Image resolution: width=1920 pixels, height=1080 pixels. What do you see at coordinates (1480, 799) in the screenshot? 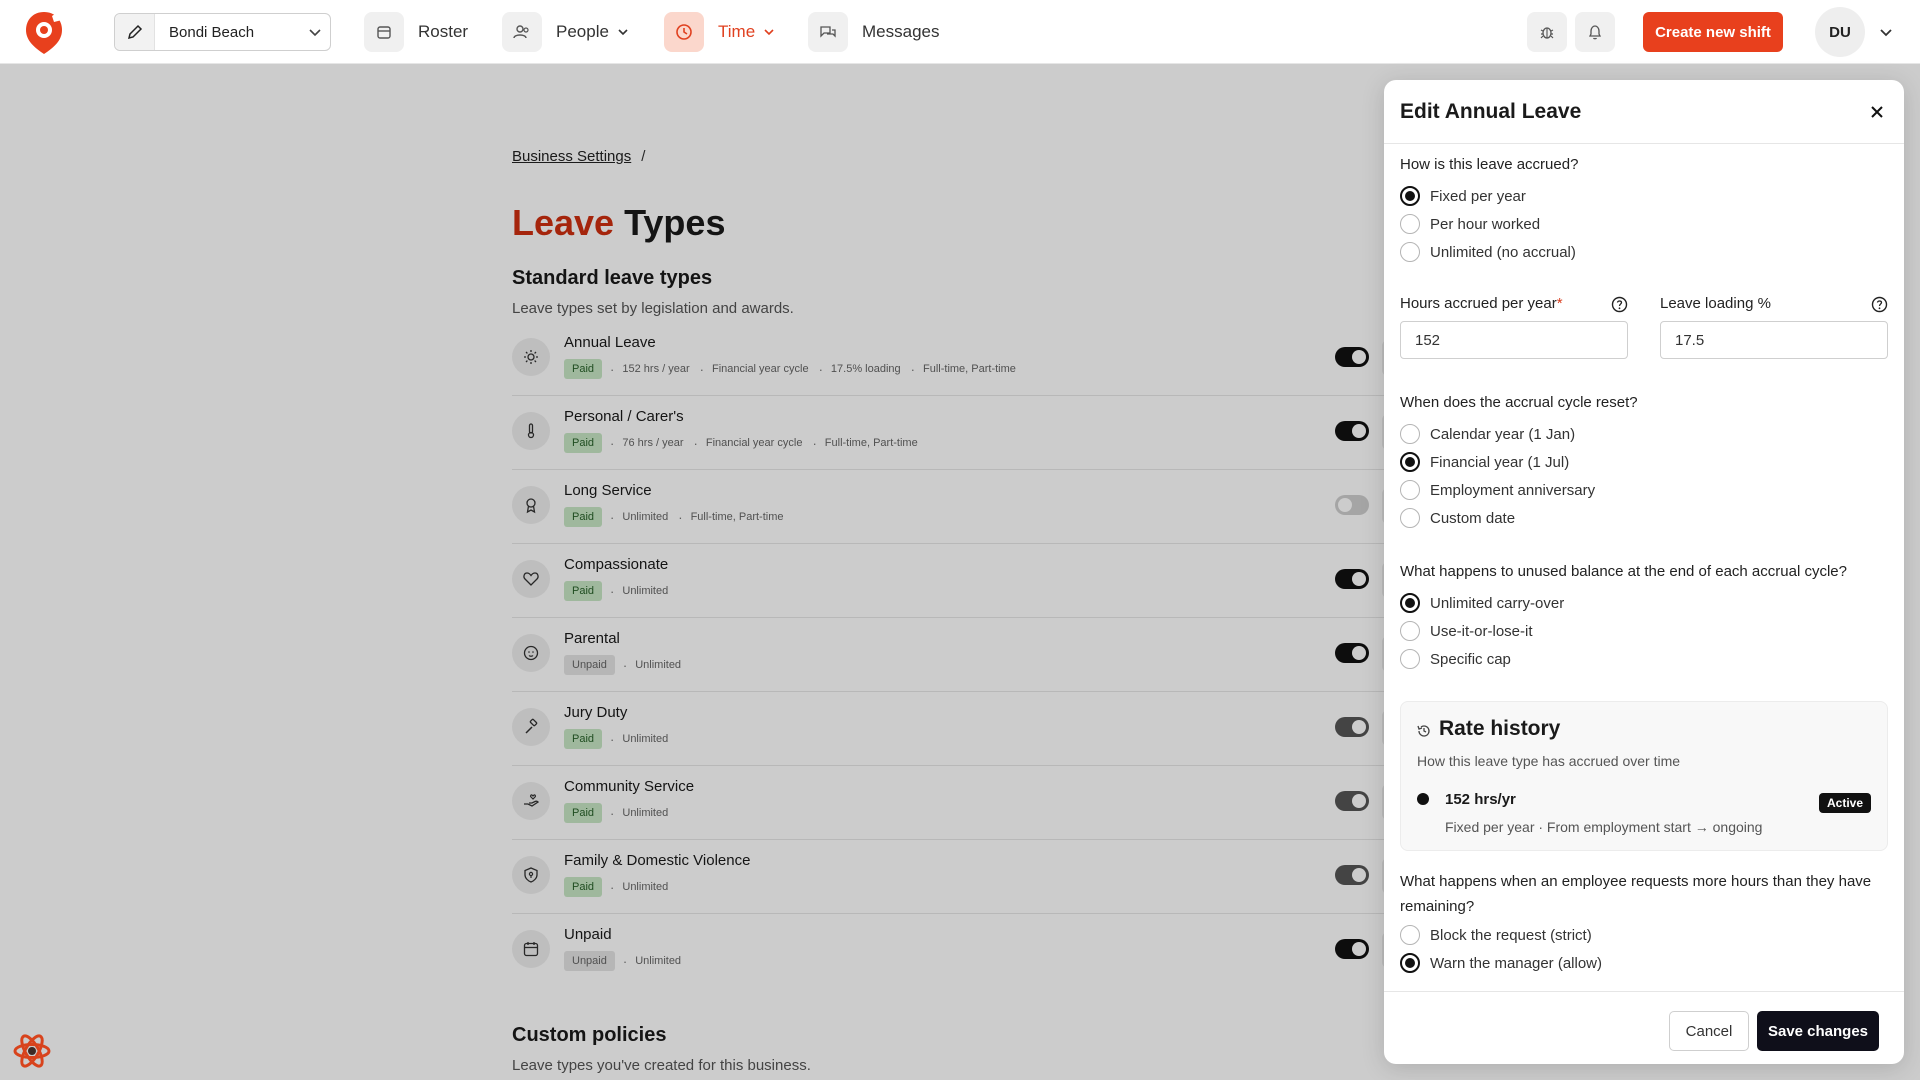
I see `rate-history-entry-value: 152 hrs/yr` at bounding box center [1480, 799].